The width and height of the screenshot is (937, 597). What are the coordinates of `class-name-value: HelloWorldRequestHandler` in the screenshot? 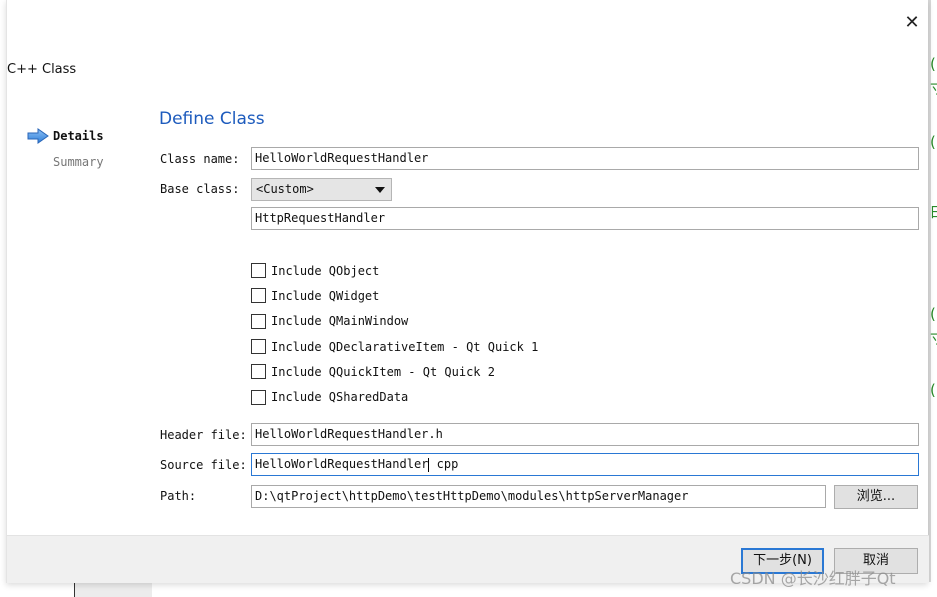 It's located at (342, 158).